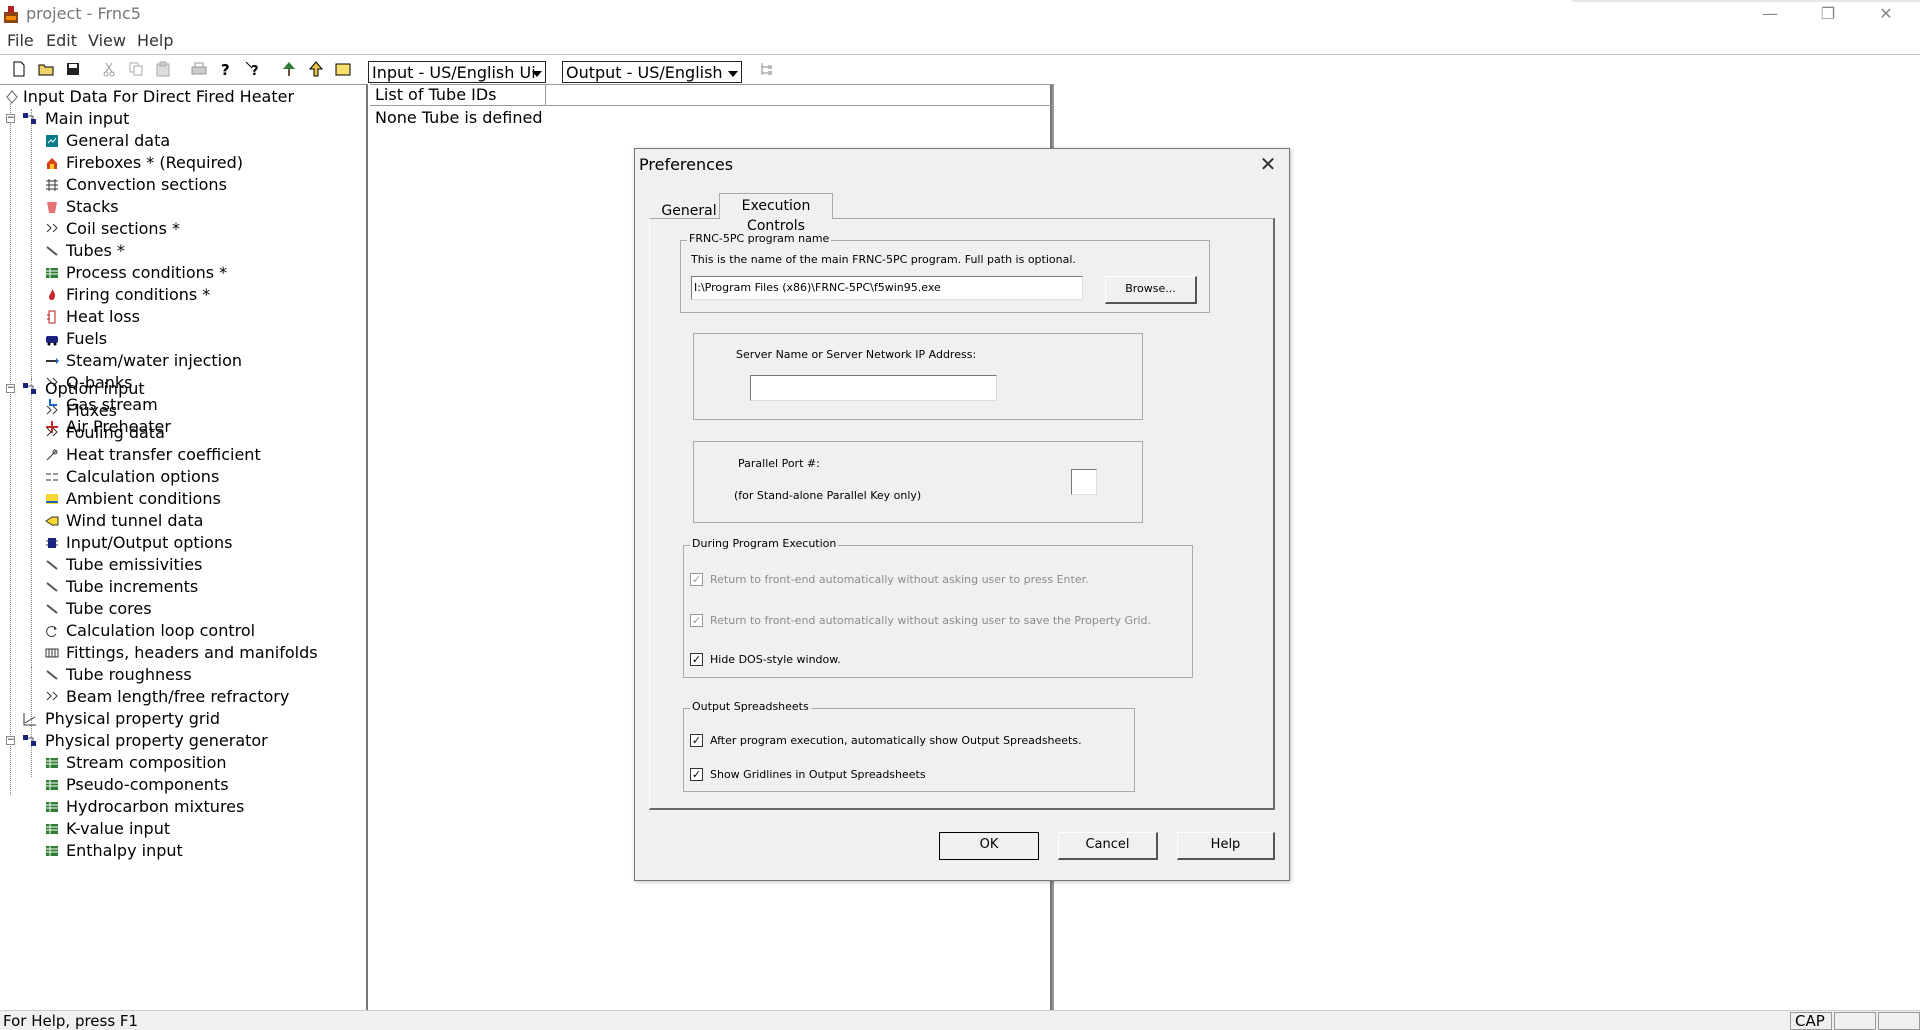 This screenshot has height=1030, width=1920. What do you see at coordinates (52, 499) in the screenshot?
I see `ambient-icon` at bounding box center [52, 499].